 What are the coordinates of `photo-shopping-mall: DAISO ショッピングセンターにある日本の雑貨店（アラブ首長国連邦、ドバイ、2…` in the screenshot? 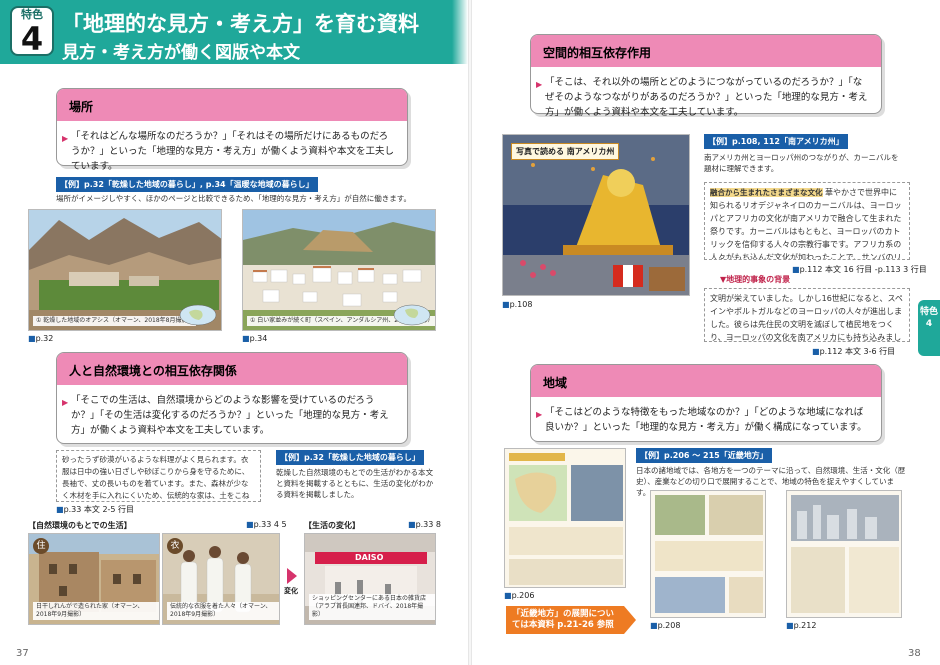 It's located at (370, 579).